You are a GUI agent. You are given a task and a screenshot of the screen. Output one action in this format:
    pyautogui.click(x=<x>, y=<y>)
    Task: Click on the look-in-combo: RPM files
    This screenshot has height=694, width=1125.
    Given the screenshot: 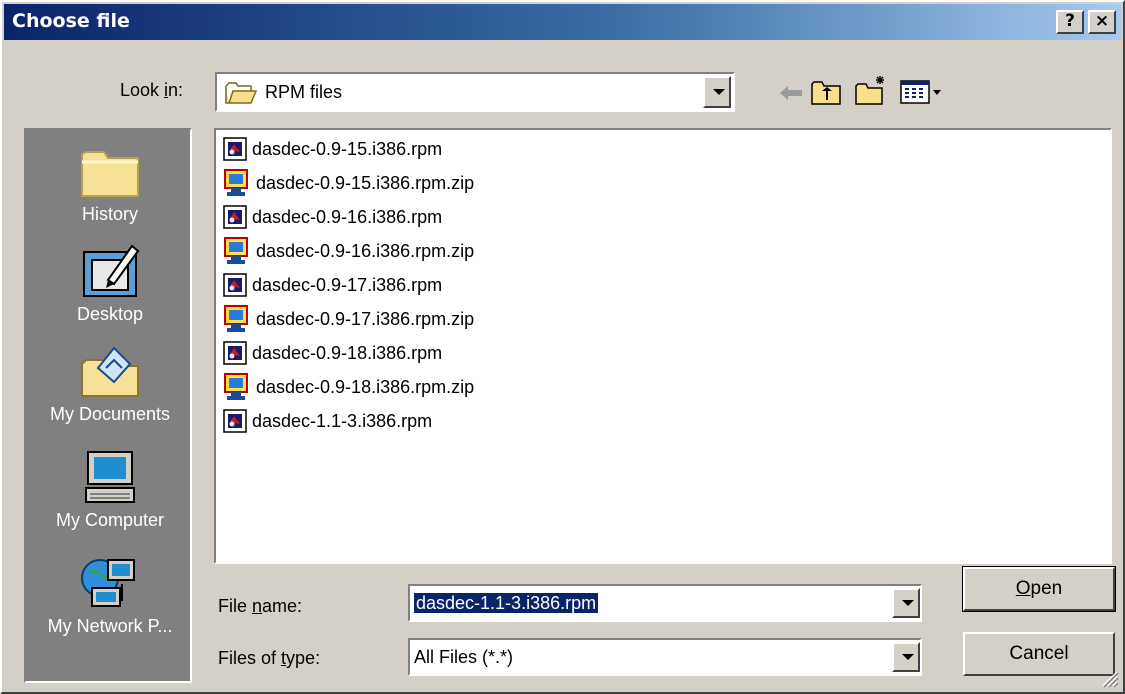 What is the action you would take?
    pyautogui.click(x=475, y=92)
    